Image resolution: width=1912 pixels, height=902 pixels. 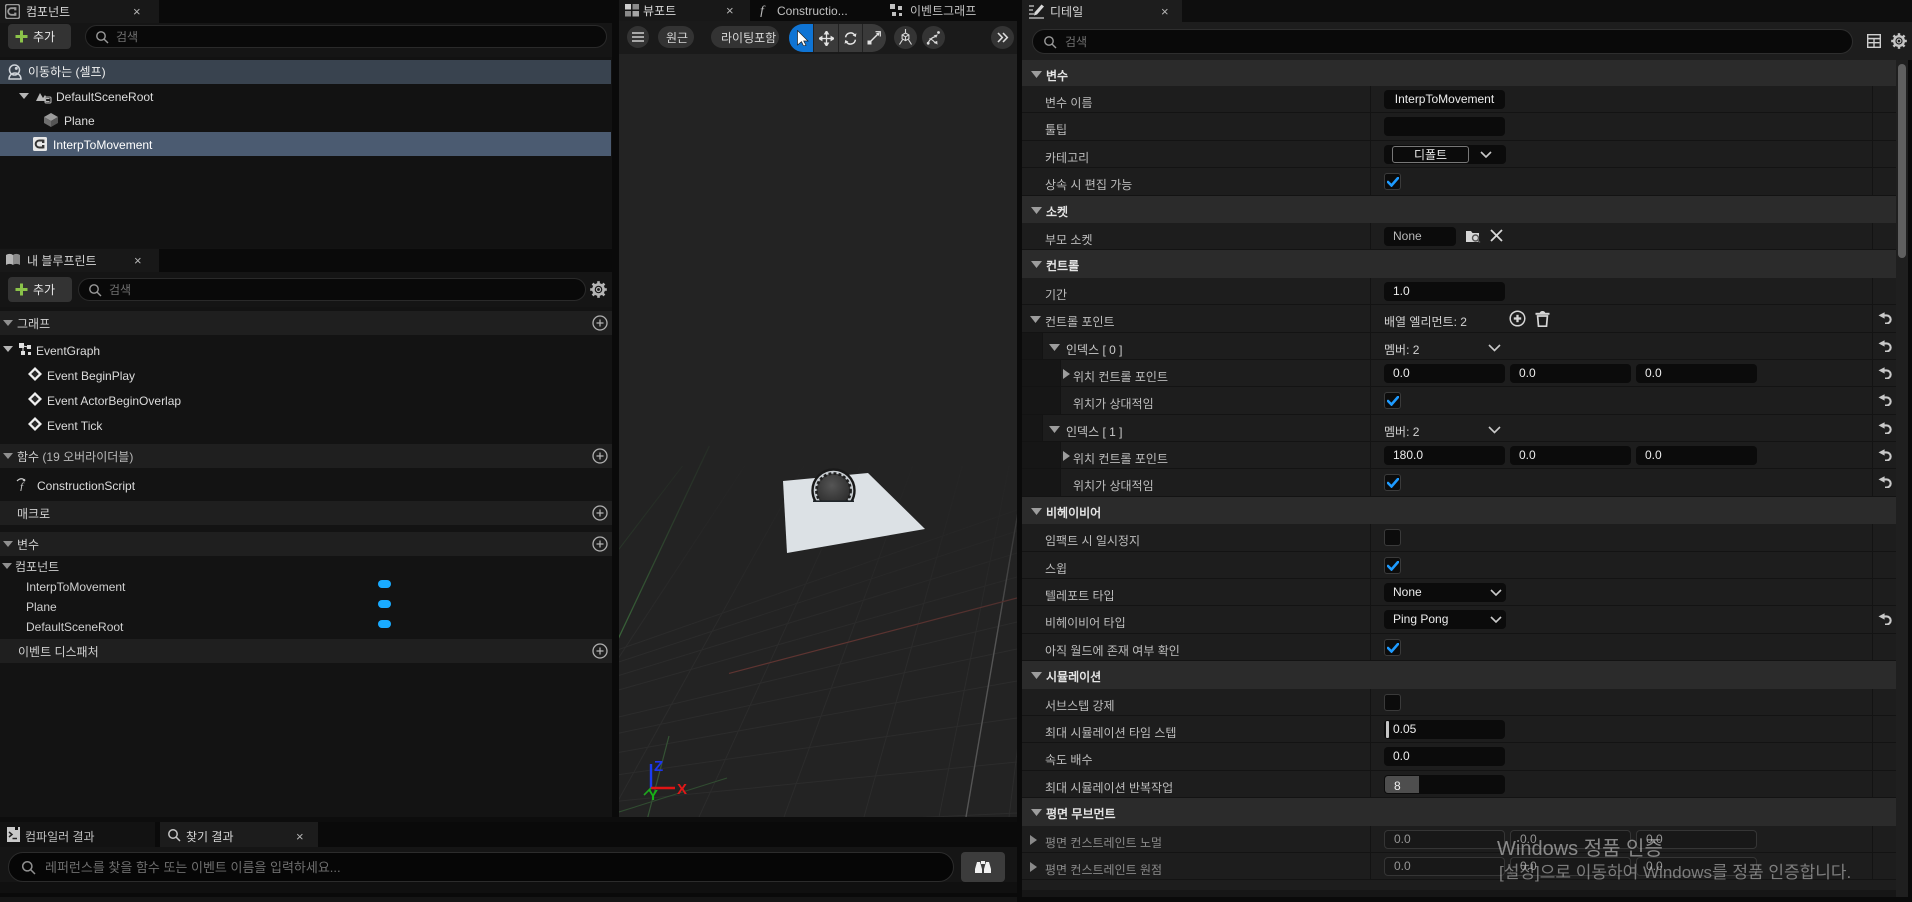 What do you see at coordinates (682, 789) in the screenshot?
I see `svg-text: X` at bounding box center [682, 789].